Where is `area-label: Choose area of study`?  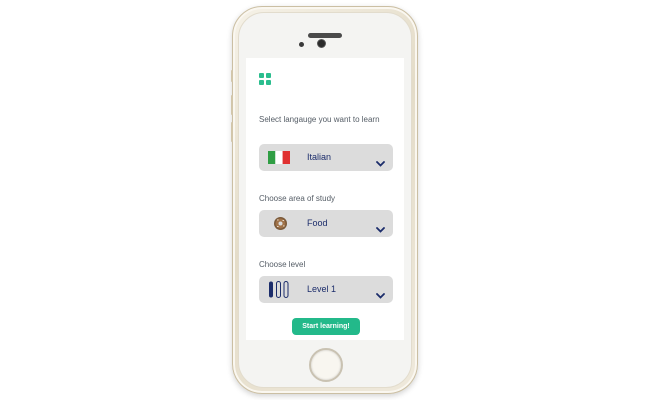 area-label: Choose area of study is located at coordinates (297, 198).